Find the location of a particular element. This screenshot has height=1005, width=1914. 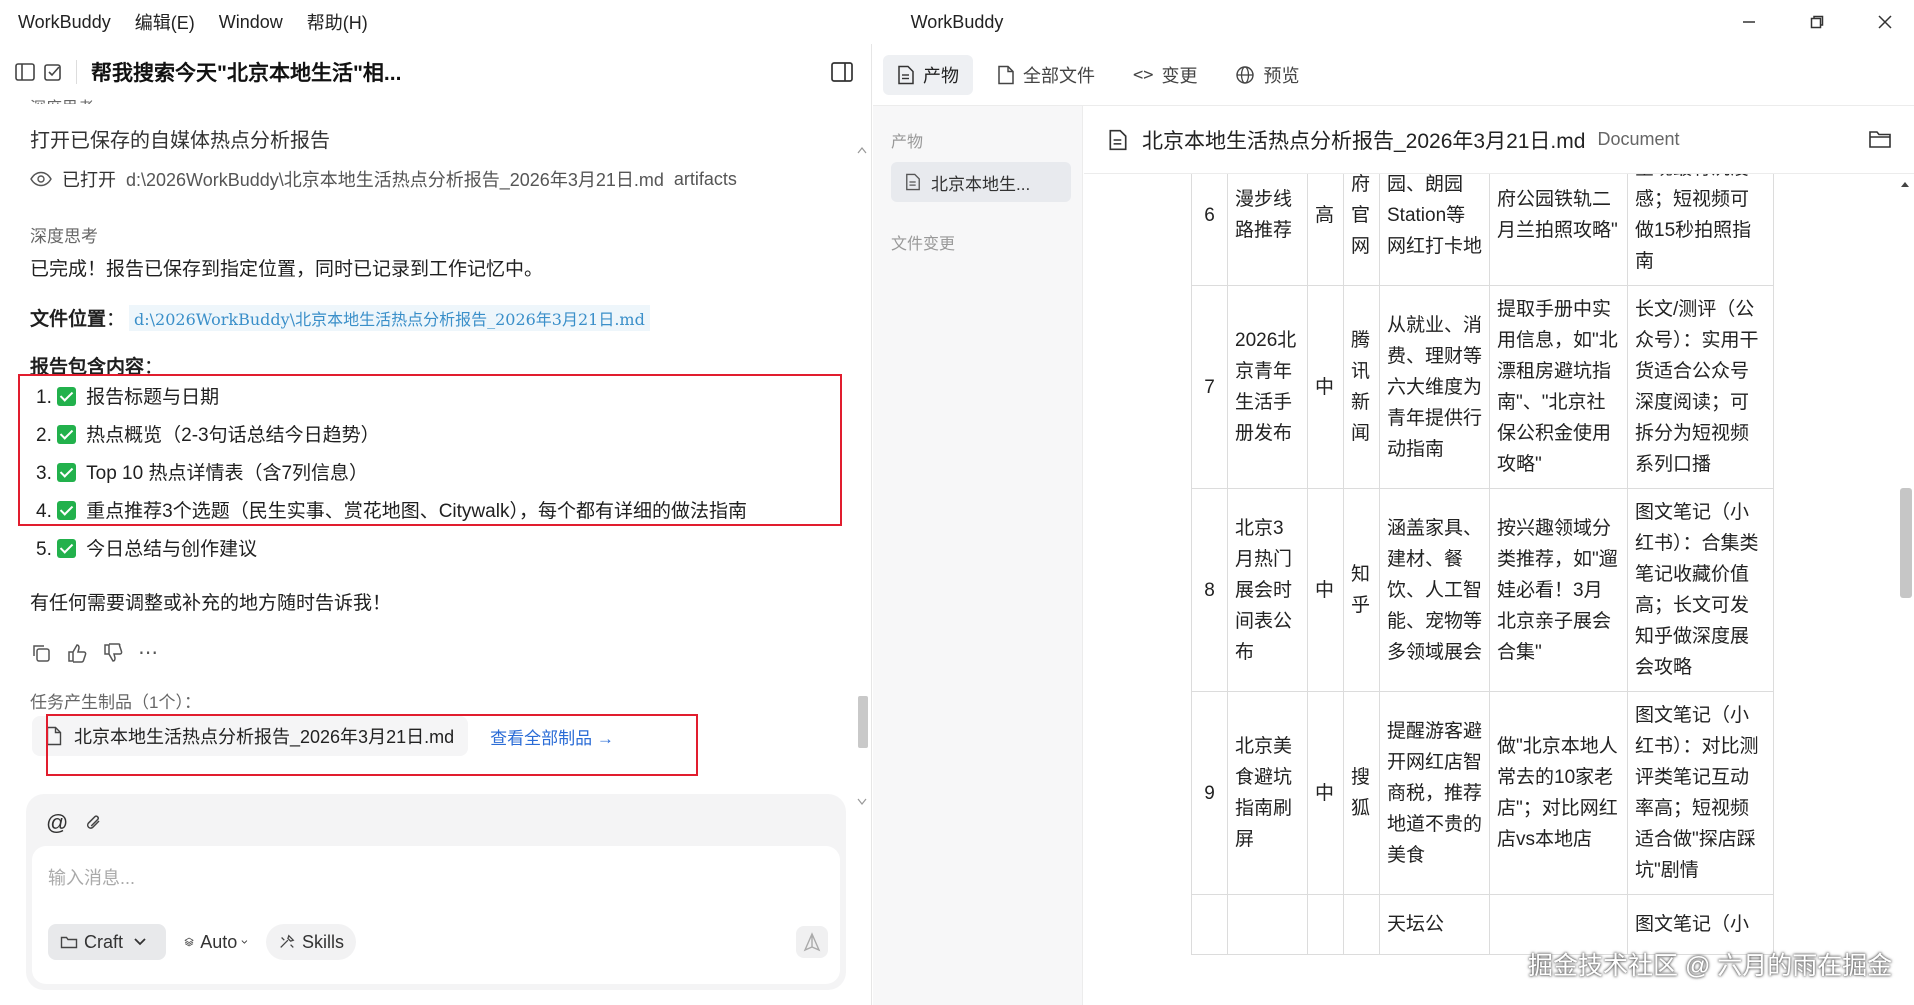

globe-icon is located at coordinates (1245, 74).